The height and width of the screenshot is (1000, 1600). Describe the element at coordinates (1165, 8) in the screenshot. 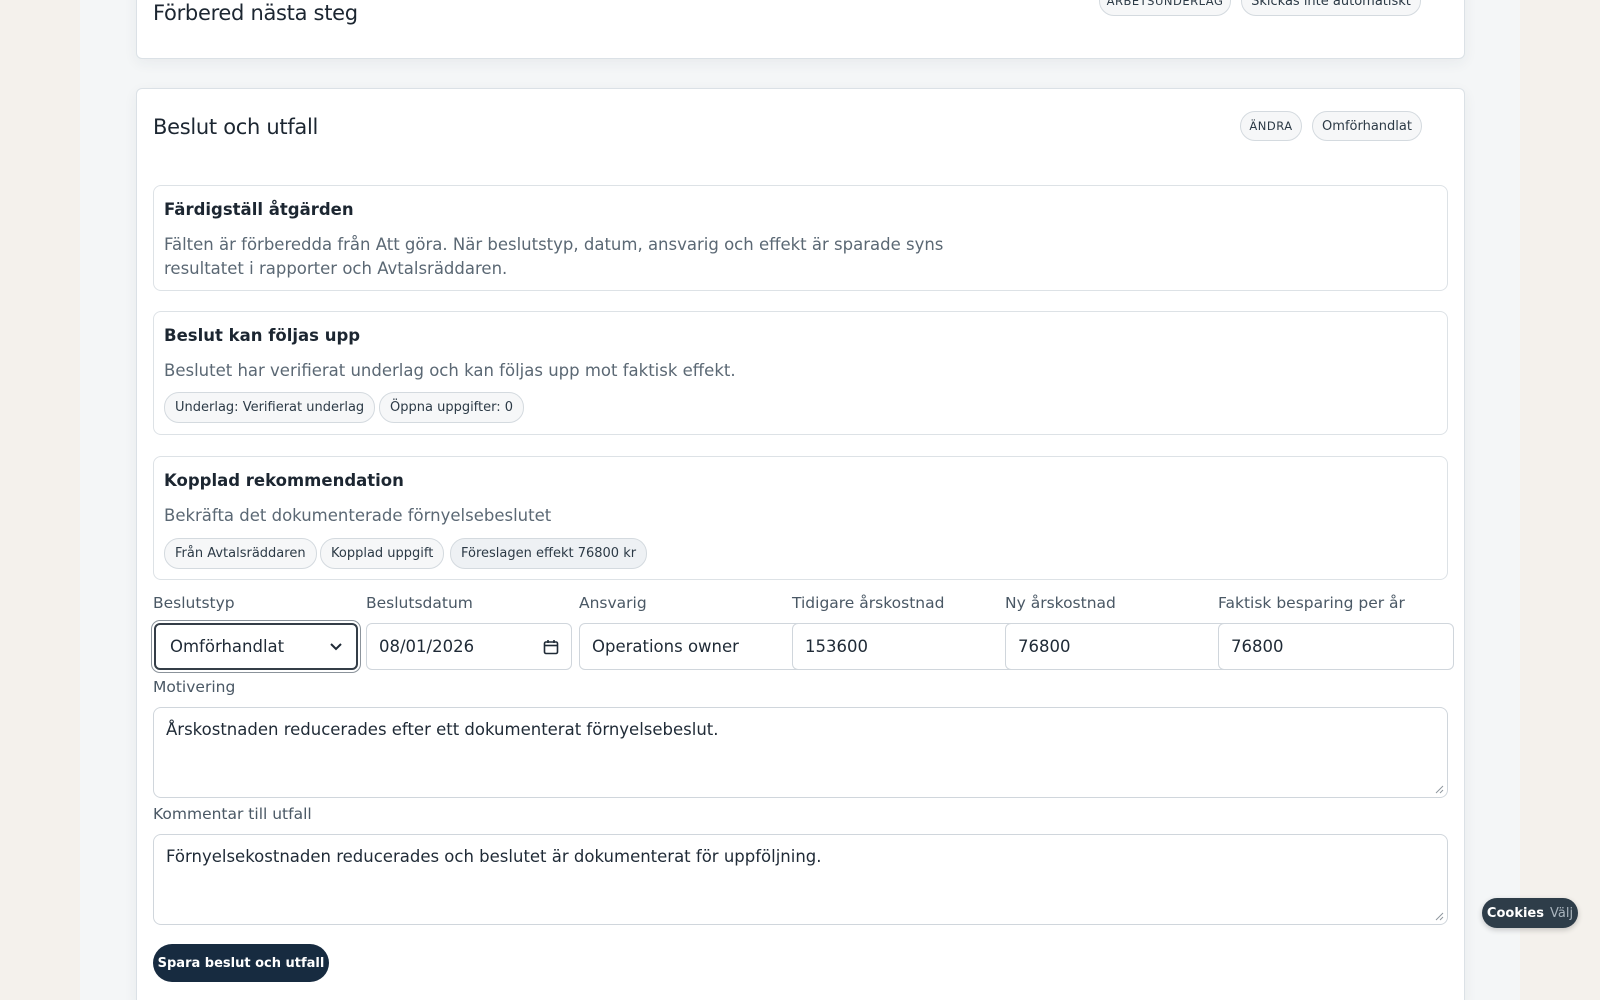

I see `type-badge: Arbetsunderlag` at that location.